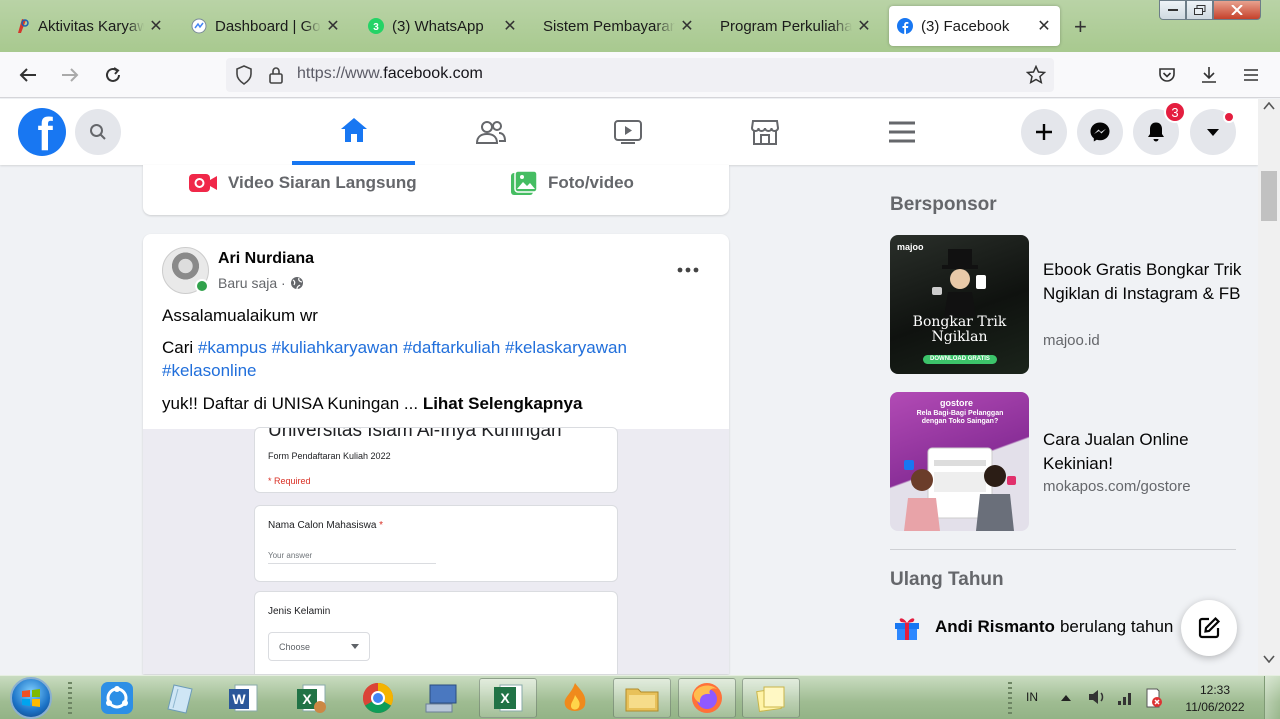  Describe the element at coordinates (266, 26) in the screenshot. I see `tab-dashboard-google: Dashboard | Google ✕` at that location.